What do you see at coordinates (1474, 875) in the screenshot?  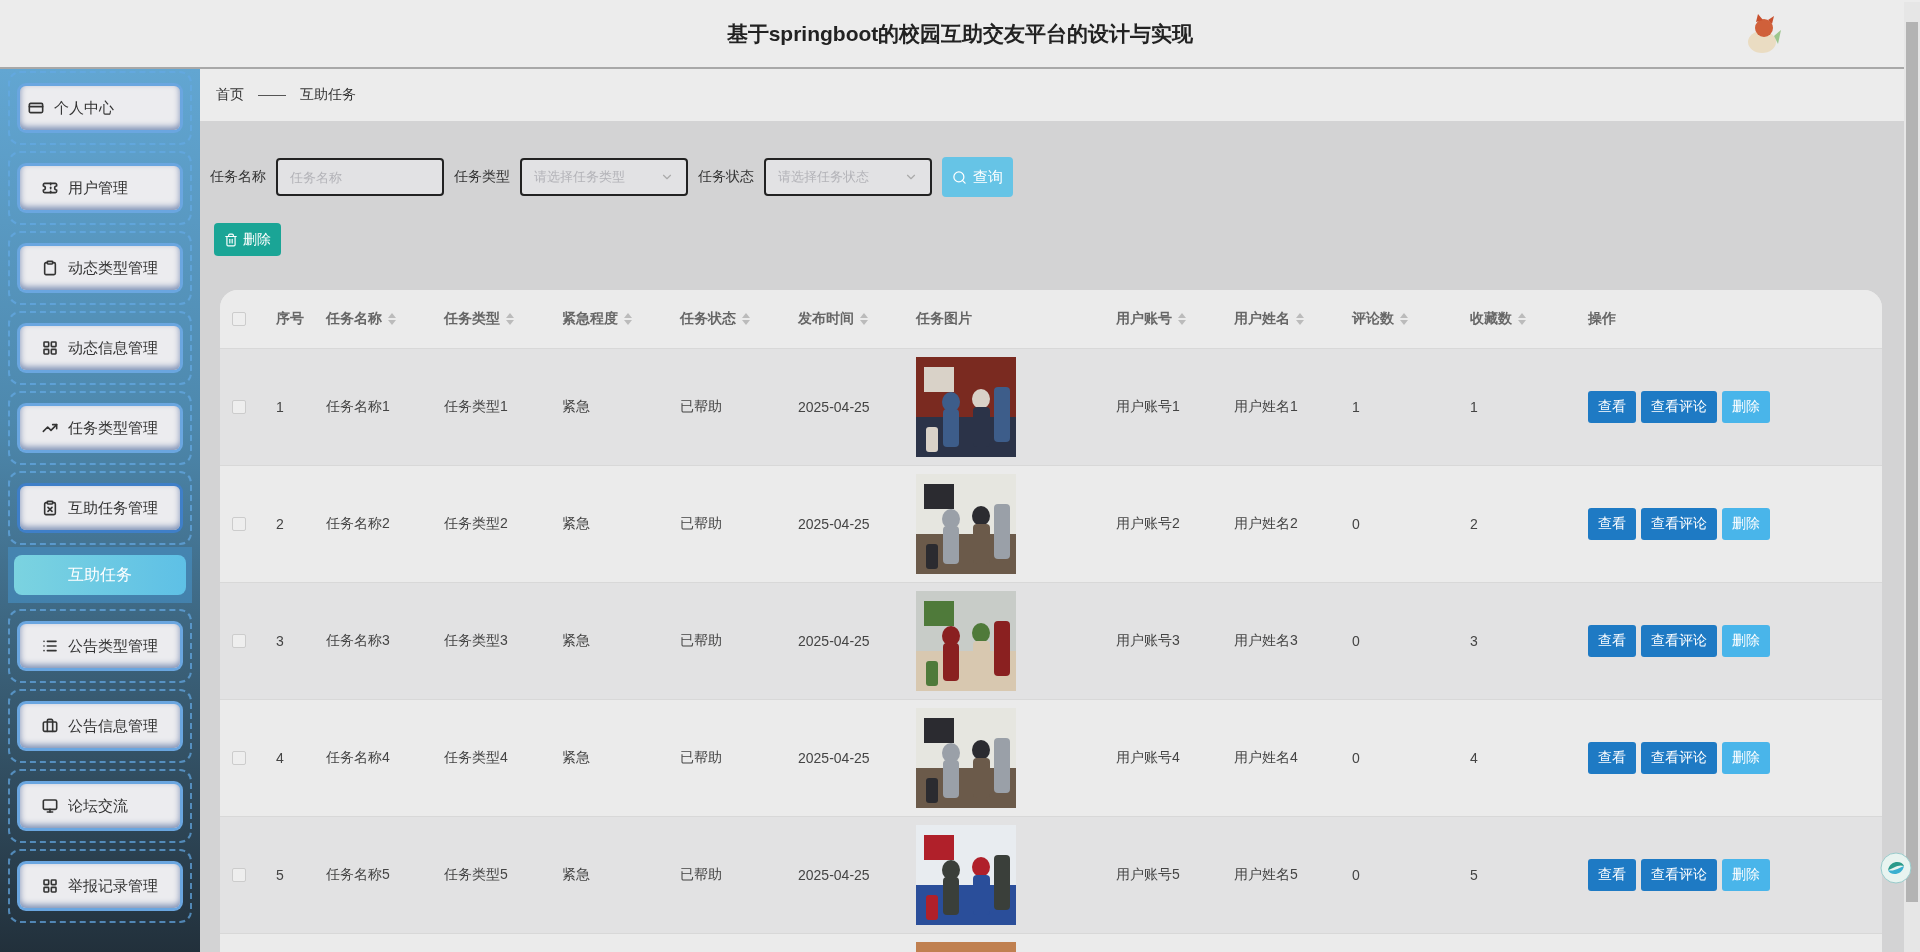 I see `table-cell-text: 5` at bounding box center [1474, 875].